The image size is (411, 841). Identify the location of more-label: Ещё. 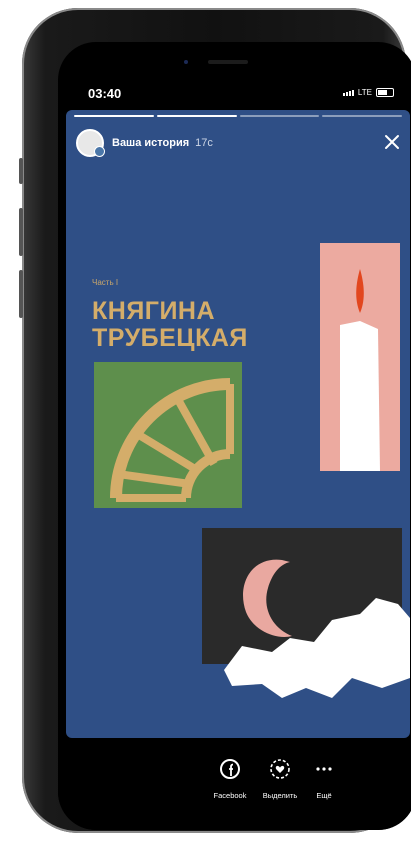
(324, 795).